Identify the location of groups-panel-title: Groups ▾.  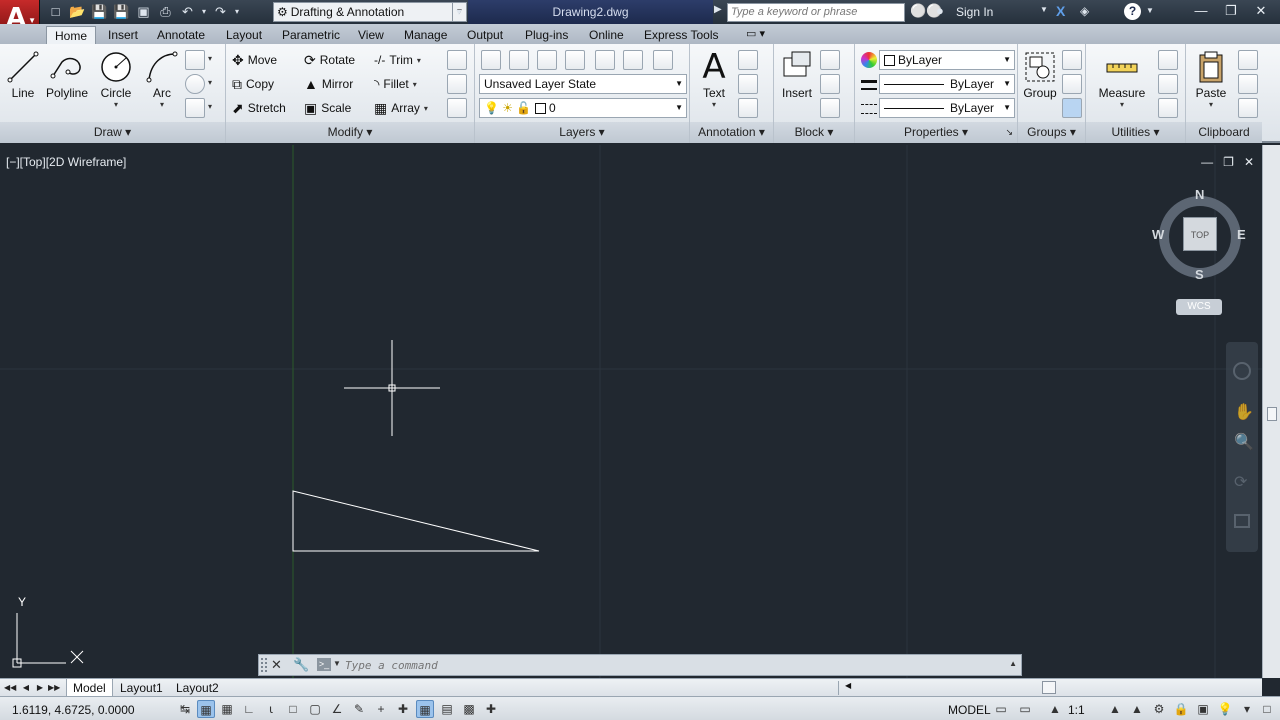
(1051, 132).